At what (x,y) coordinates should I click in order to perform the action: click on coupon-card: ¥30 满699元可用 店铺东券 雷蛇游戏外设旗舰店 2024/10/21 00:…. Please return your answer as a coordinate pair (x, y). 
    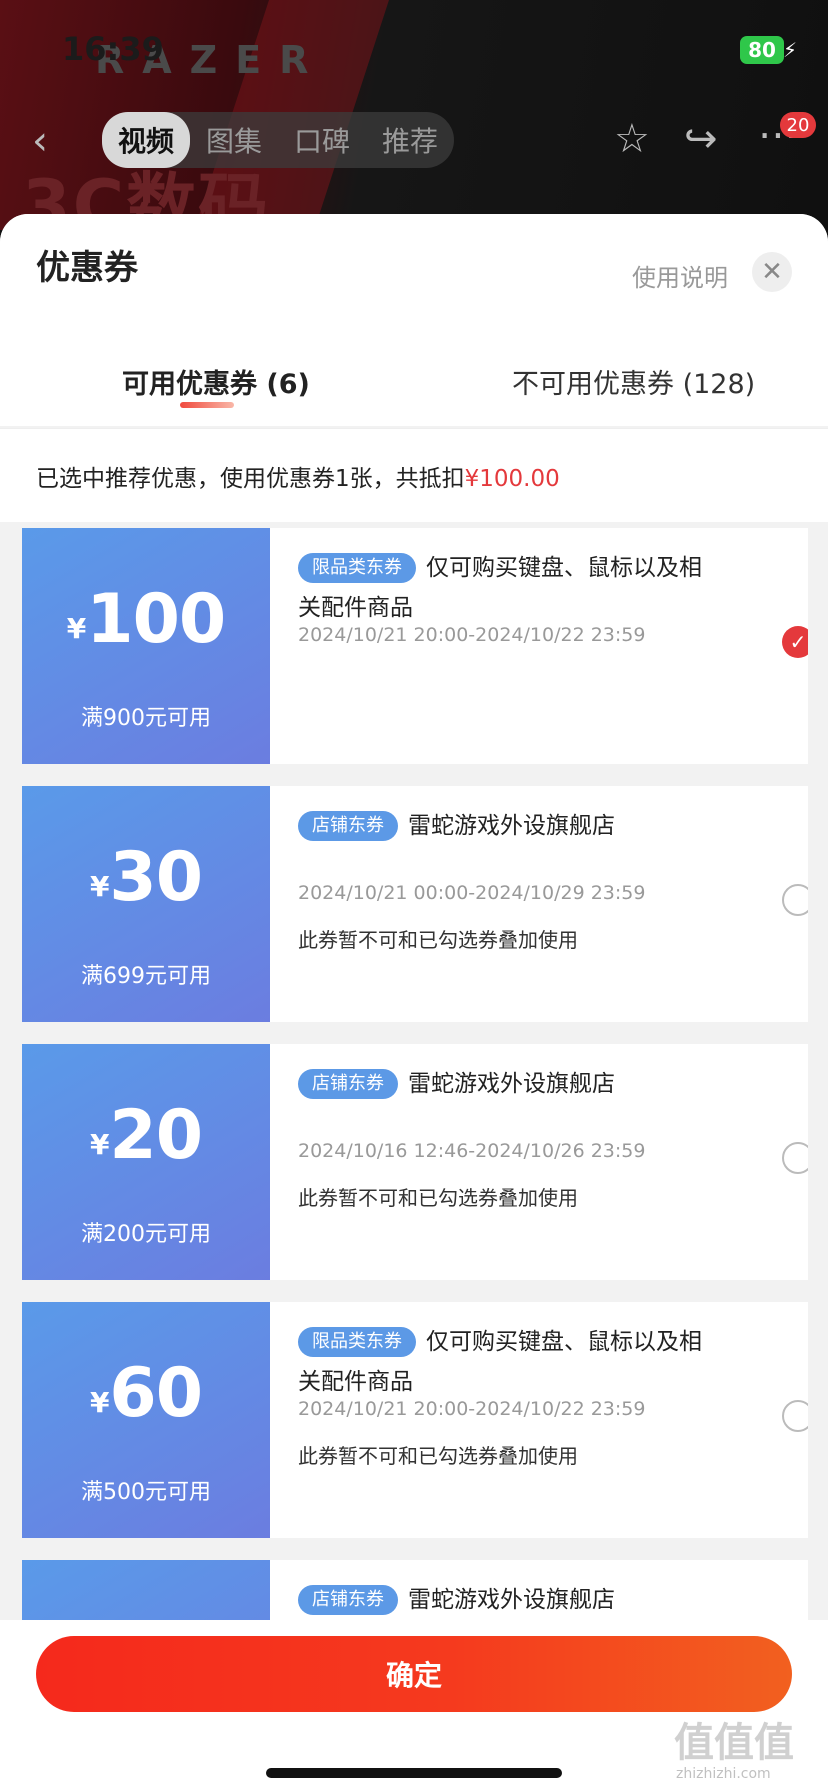
    Looking at the image, I should click on (415, 904).